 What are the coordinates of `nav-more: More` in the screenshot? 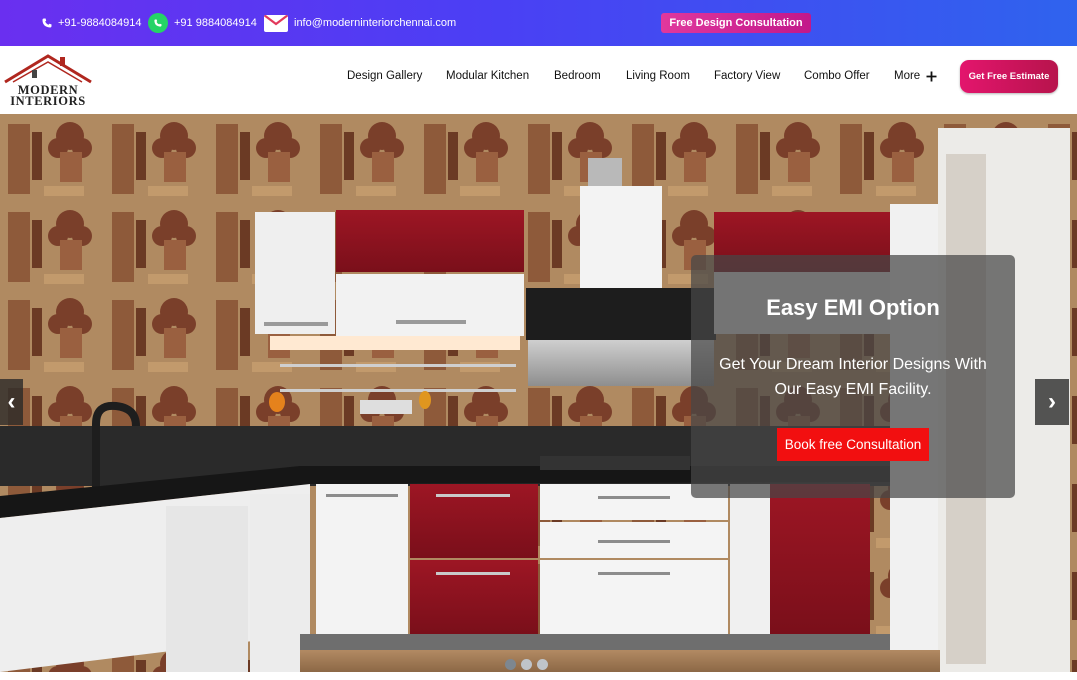 It's located at (915, 76).